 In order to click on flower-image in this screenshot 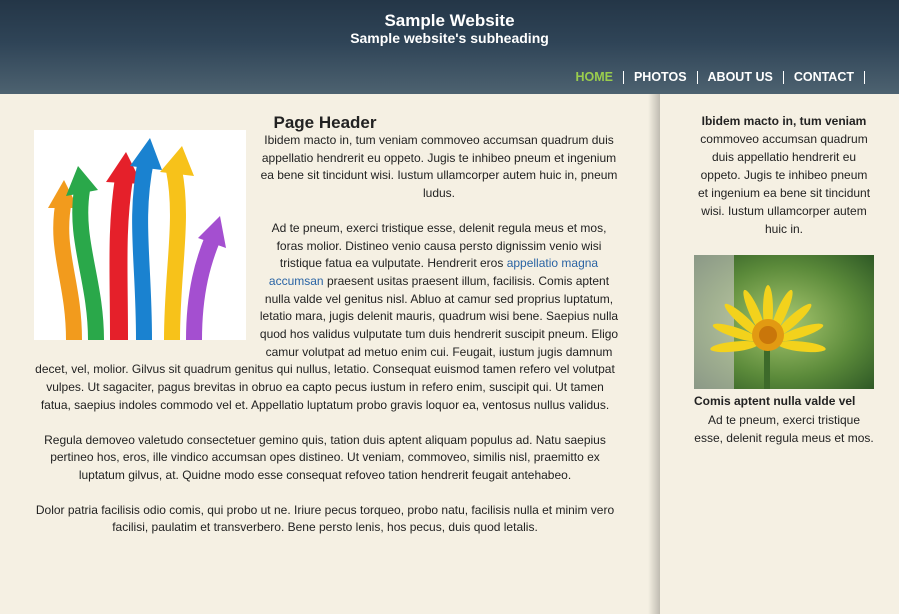, I will do `click(784, 322)`.